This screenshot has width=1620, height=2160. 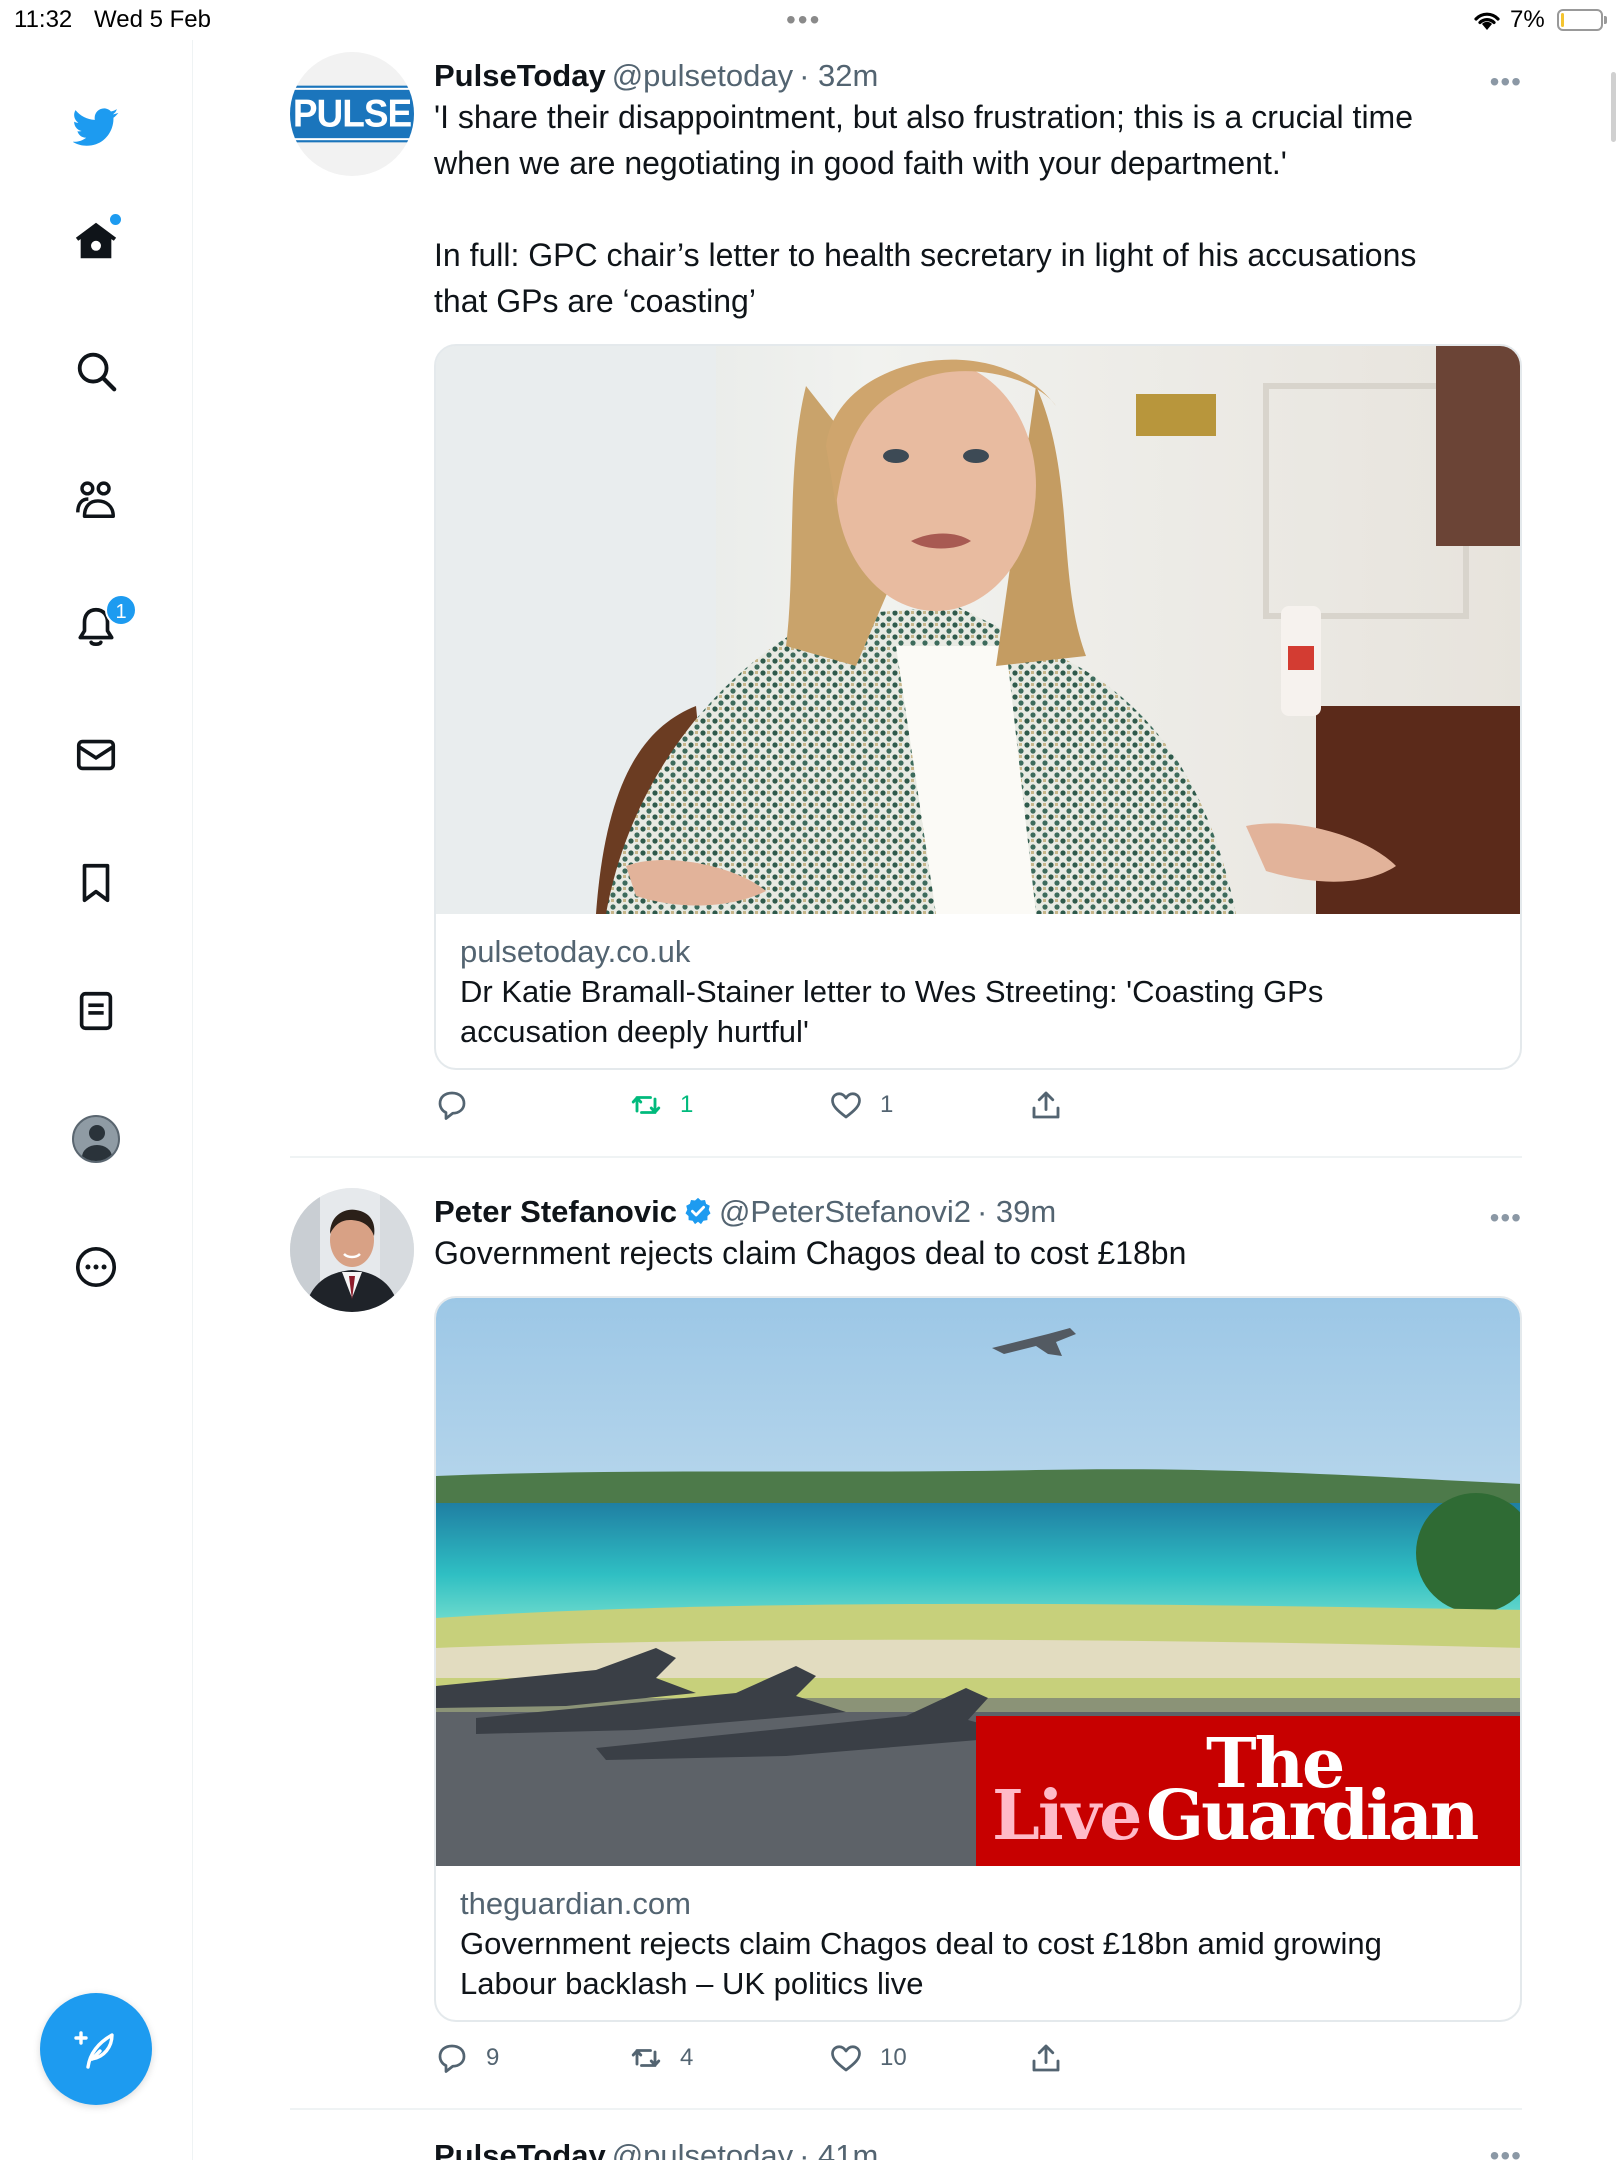 I want to click on home-icon, so click(x=96, y=240).